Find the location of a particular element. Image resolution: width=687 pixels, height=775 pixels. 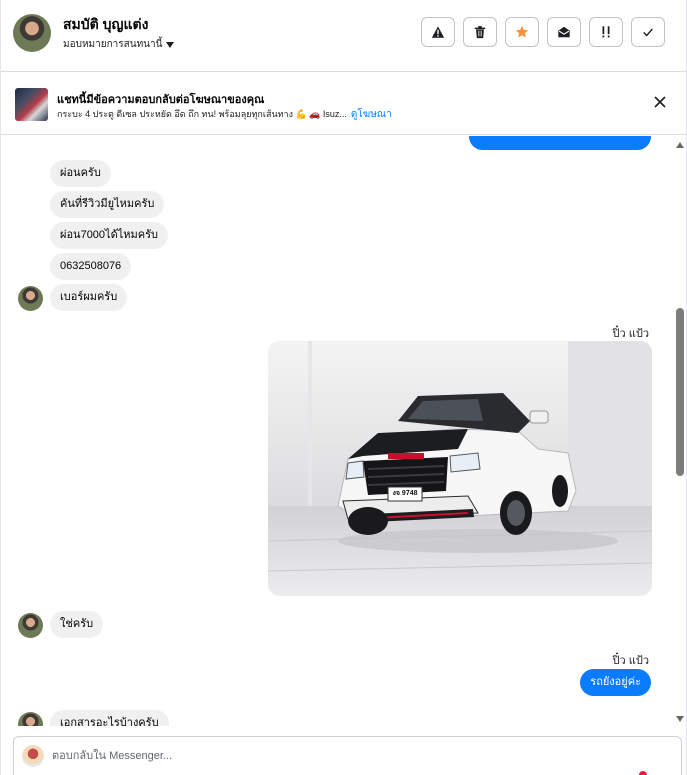

scroll-down-arrow is located at coordinates (680, 719).